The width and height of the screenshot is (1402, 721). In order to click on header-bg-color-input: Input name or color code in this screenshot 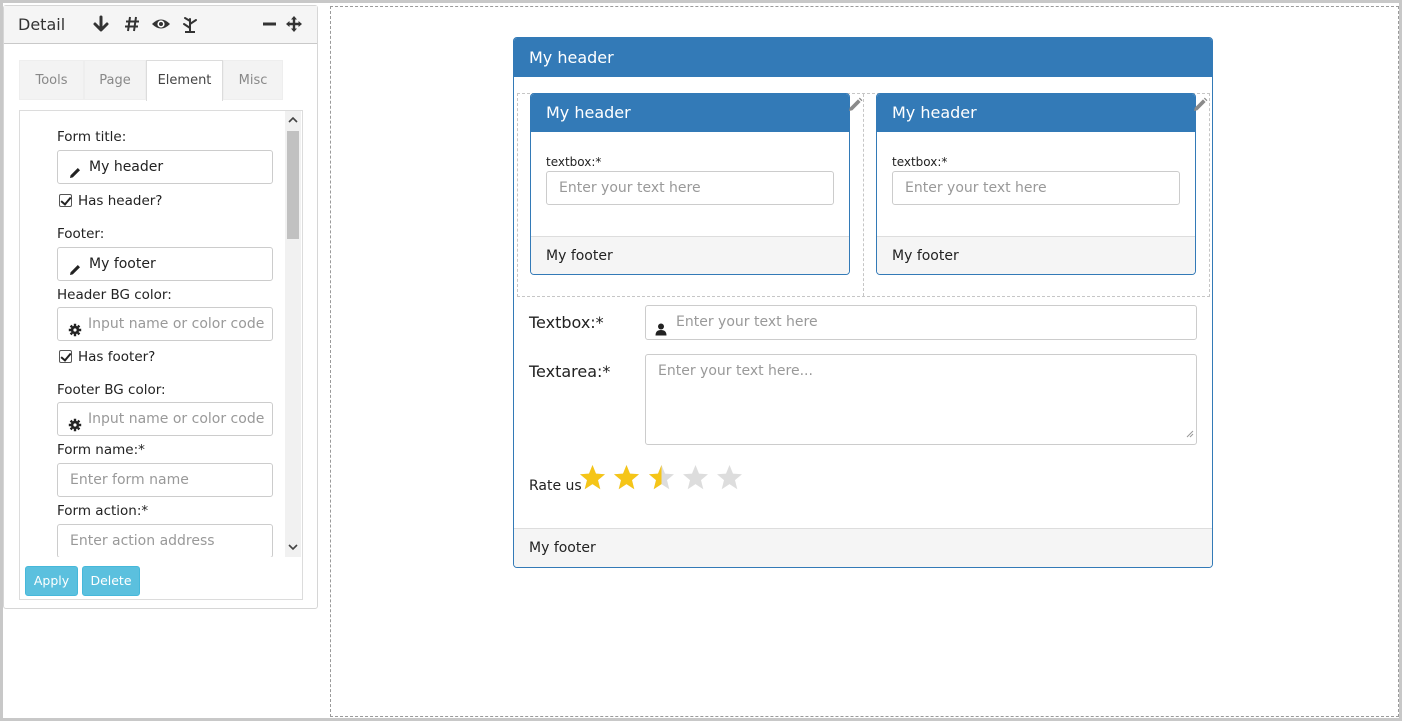, I will do `click(165, 324)`.